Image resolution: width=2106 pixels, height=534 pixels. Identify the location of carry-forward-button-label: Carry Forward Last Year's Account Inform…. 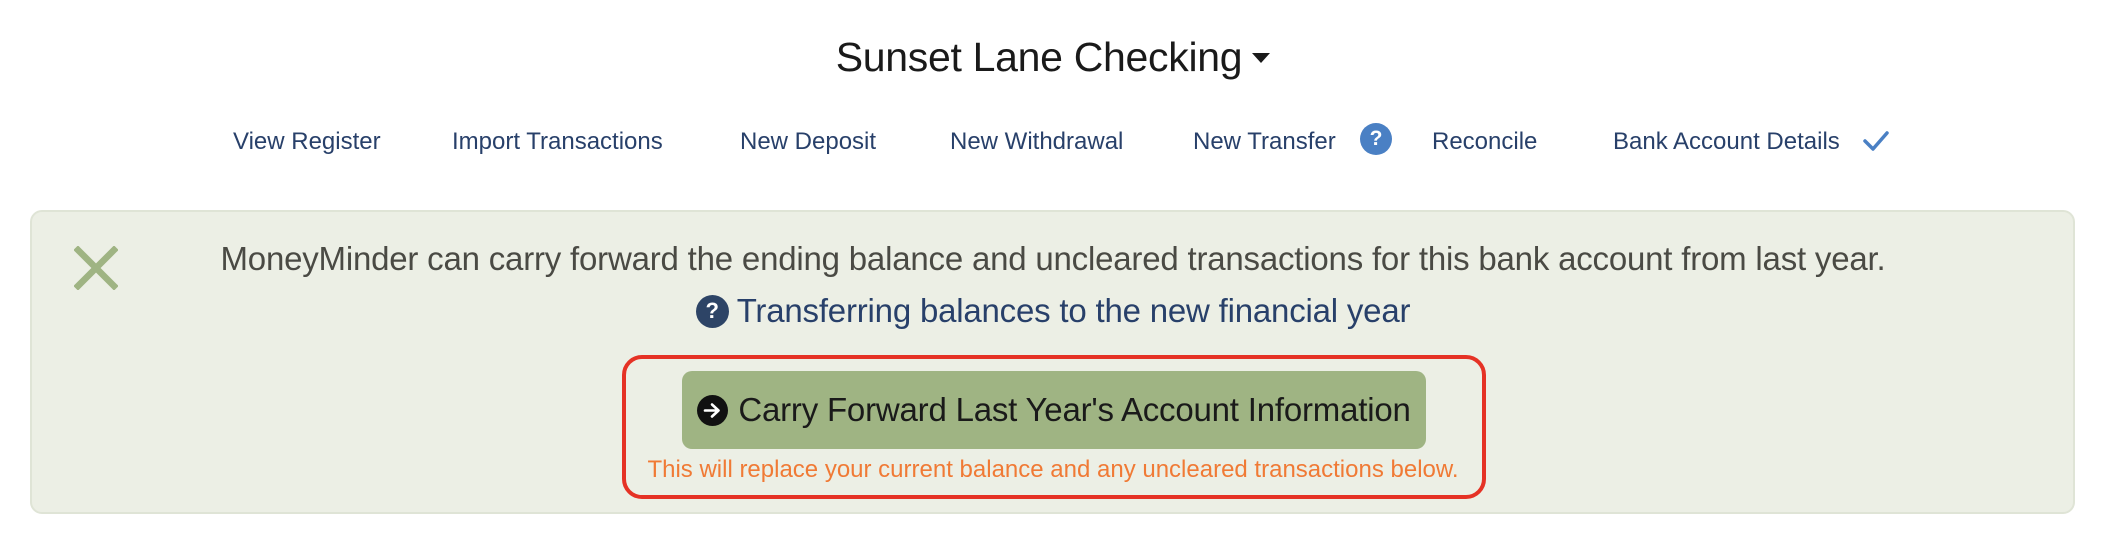
(1074, 409).